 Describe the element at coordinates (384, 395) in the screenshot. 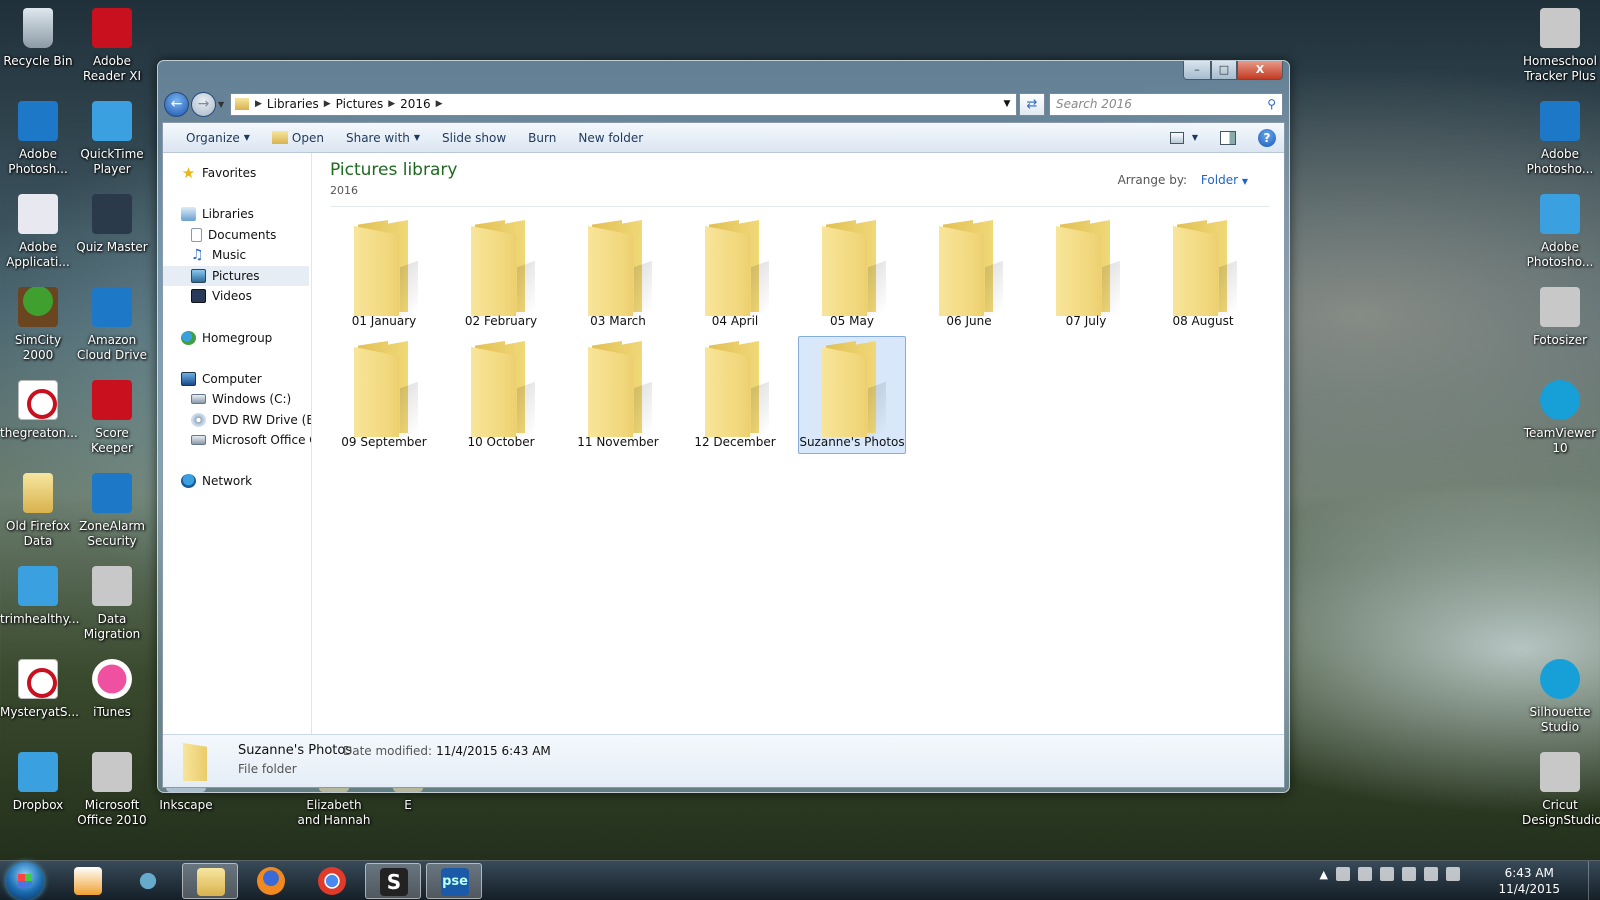

I see `folder-item: 09 September` at that location.